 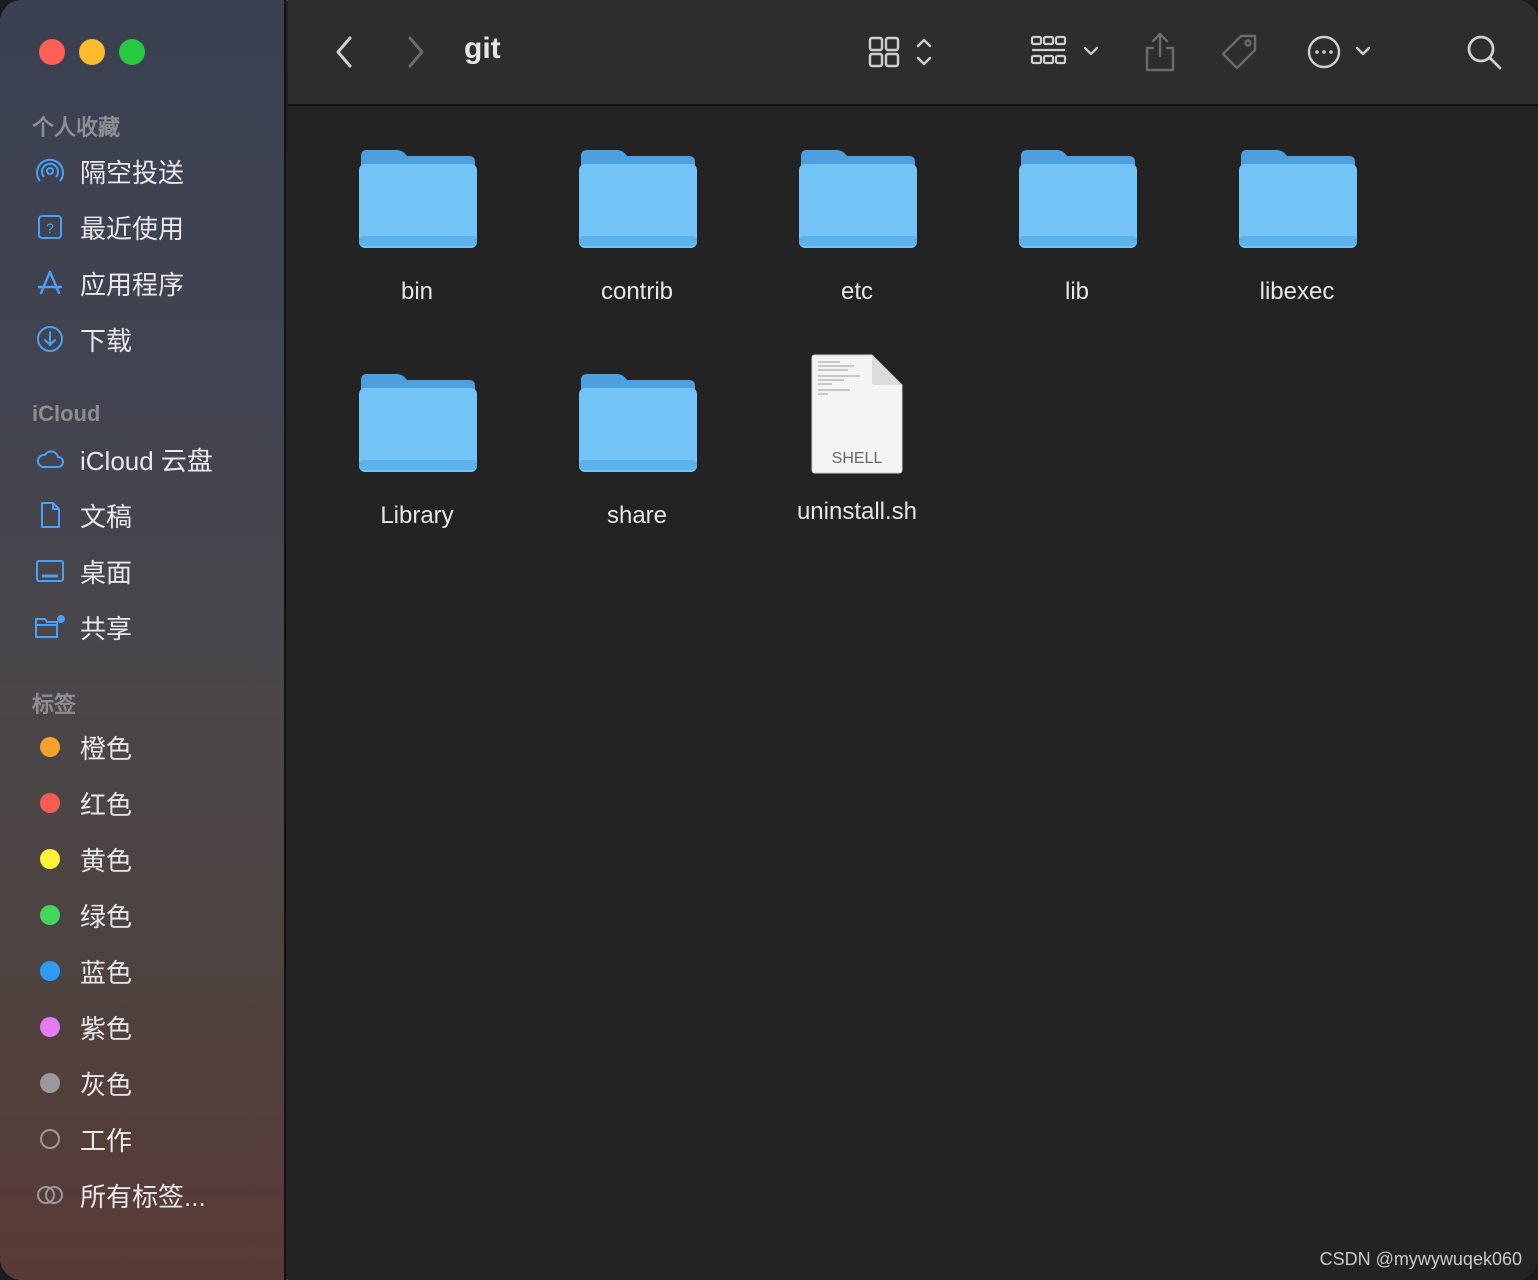 I want to click on sidebar-item-recents: ? 最近使用, so click(x=152, y=227).